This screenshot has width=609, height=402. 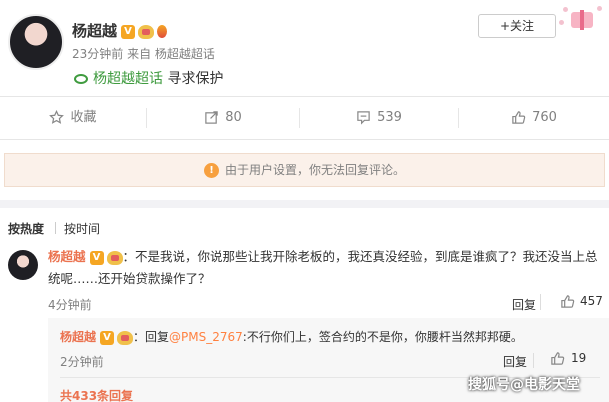 What do you see at coordinates (304, 204) in the screenshot?
I see `section-separator` at bounding box center [304, 204].